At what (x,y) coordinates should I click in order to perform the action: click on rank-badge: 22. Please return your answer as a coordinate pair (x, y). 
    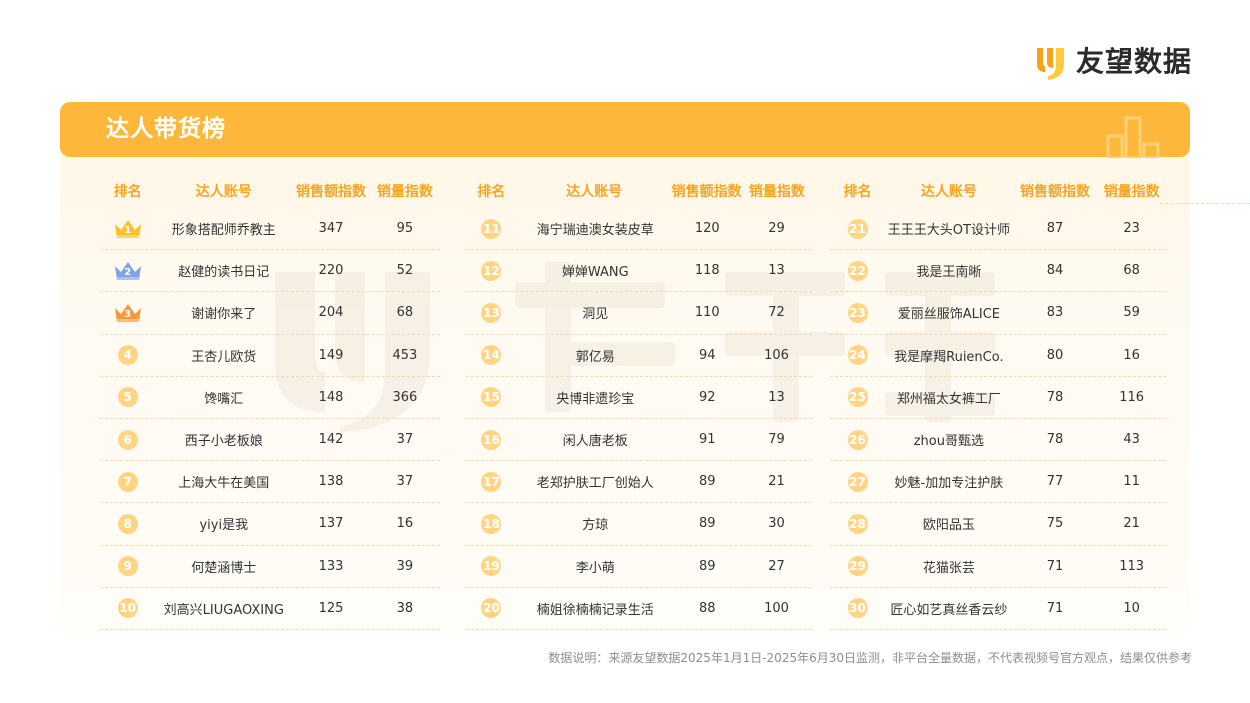
    Looking at the image, I should click on (857, 270).